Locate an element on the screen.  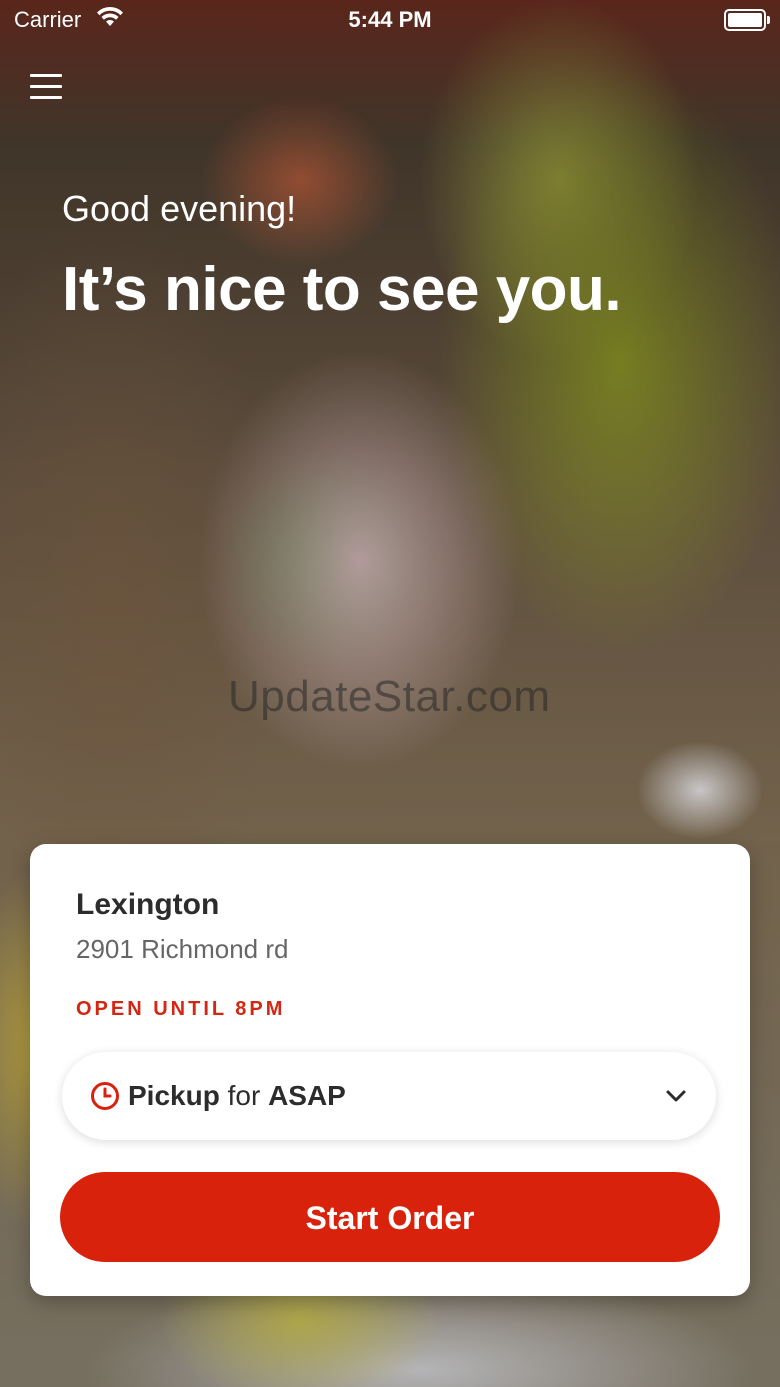
order-mode-dropdown: Pickup for ASAP is located at coordinates (389, 1096).